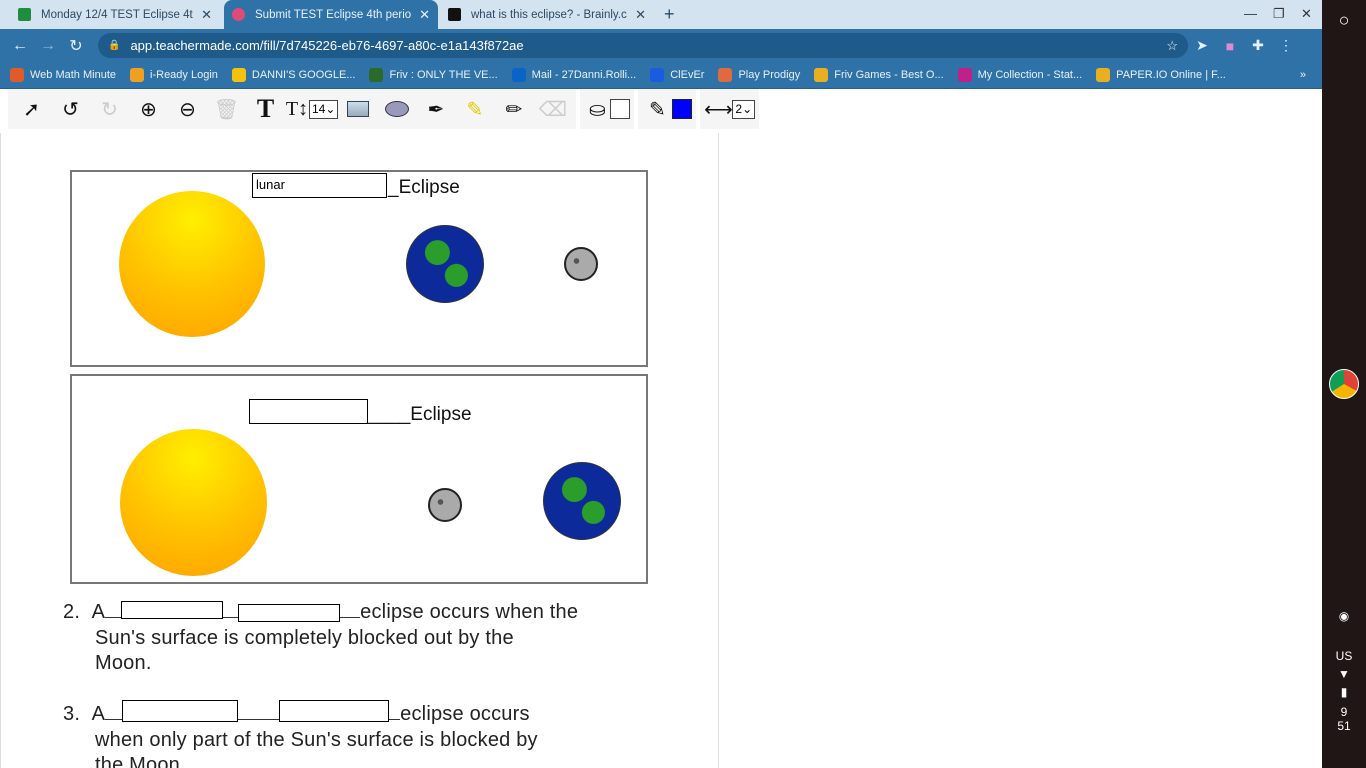 The image size is (1366, 768). What do you see at coordinates (396, 109) in the screenshot?
I see `ellipse-tool-icon` at bounding box center [396, 109].